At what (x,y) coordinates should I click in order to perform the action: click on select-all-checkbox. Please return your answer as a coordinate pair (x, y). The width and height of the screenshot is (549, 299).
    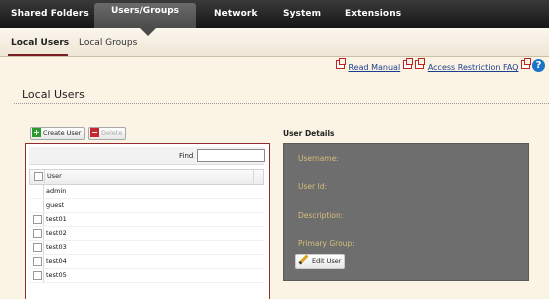
    Looking at the image, I should click on (38, 176).